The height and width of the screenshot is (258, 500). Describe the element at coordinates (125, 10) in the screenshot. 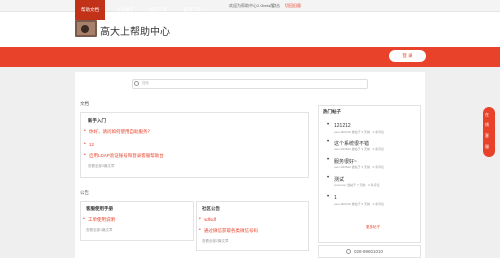

I see `nav-item-forum: 论坛帖子` at that location.